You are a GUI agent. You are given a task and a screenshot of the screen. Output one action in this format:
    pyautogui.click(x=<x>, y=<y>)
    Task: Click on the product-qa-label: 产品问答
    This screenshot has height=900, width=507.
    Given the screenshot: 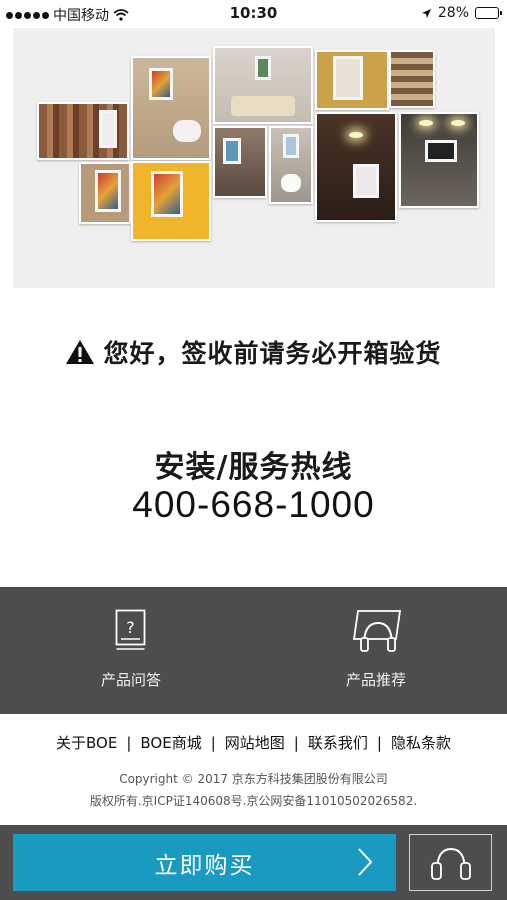 What is the action you would take?
    pyautogui.click(x=130, y=680)
    